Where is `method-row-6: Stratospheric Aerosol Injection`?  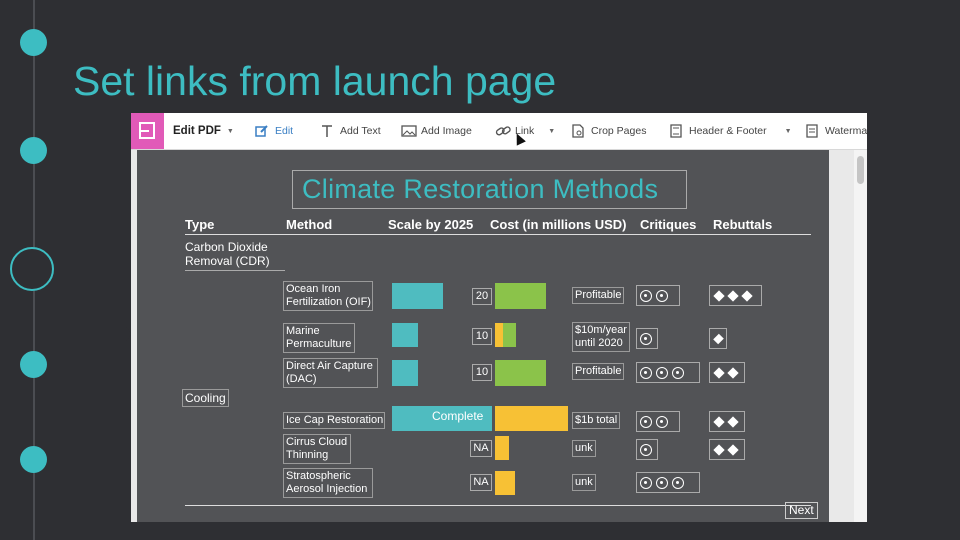 method-row-6: Stratospheric Aerosol Injection is located at coordinates (328, 483).